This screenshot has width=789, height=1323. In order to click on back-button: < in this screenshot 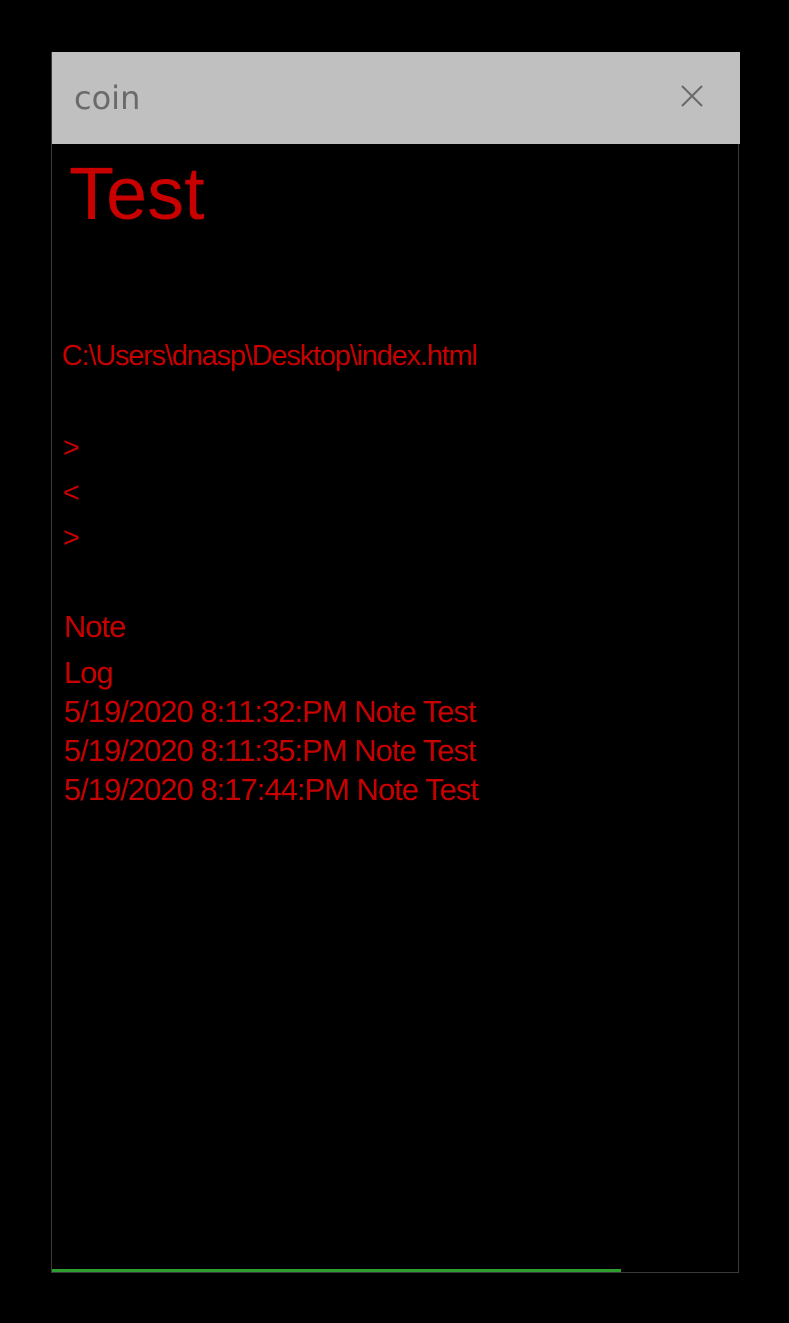, I will do `click(78, 493)`.